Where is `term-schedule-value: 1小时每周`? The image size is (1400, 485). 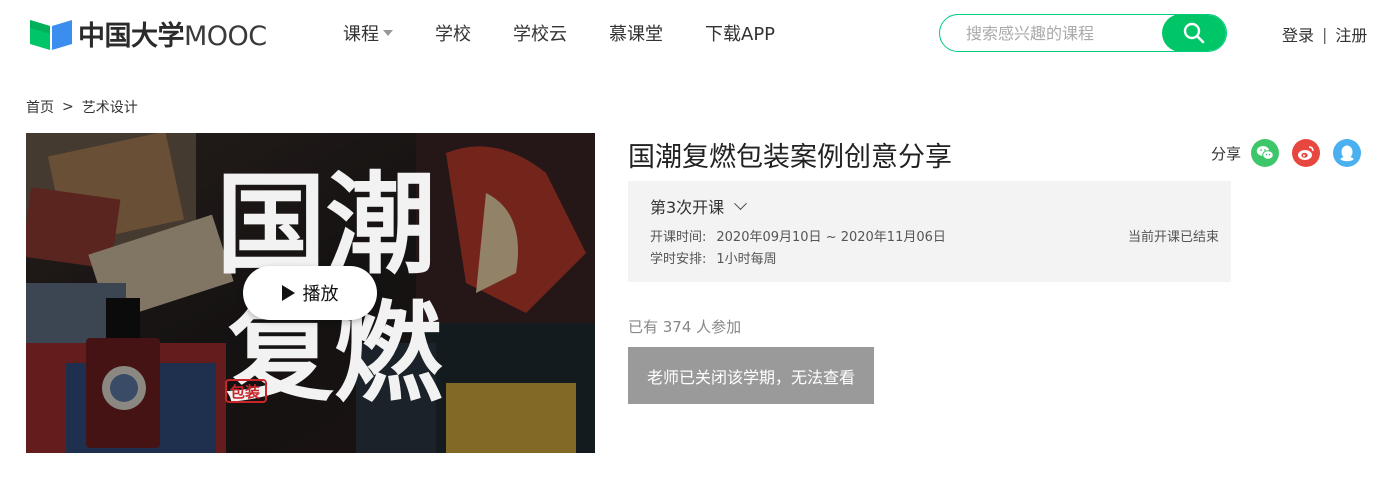 term-schedule-value: 1小时每周 is located at coordinates (746, 259).